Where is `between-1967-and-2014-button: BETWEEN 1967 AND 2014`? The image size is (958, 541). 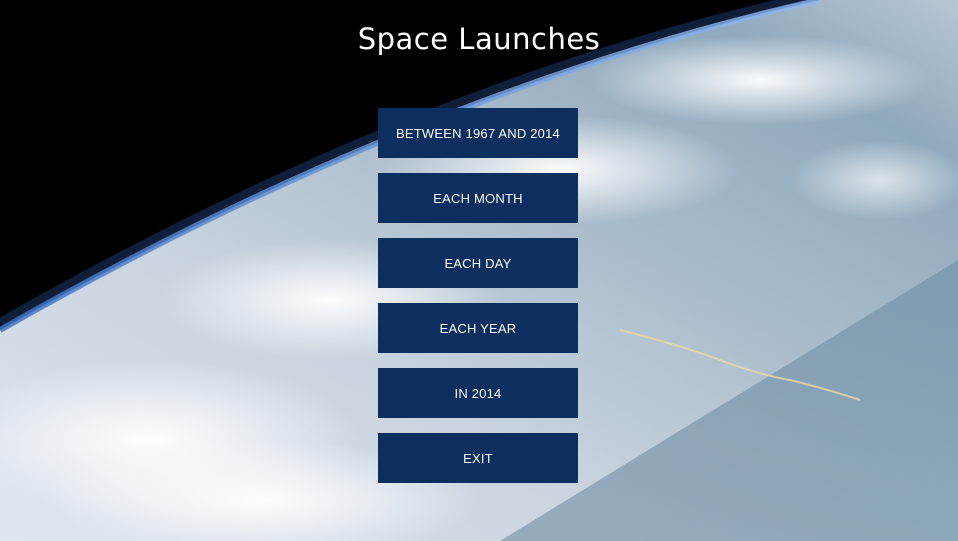
between-1967-and-2014-button: BETWEEN 1967 AND 2014 is located at coordinates (478, 133).